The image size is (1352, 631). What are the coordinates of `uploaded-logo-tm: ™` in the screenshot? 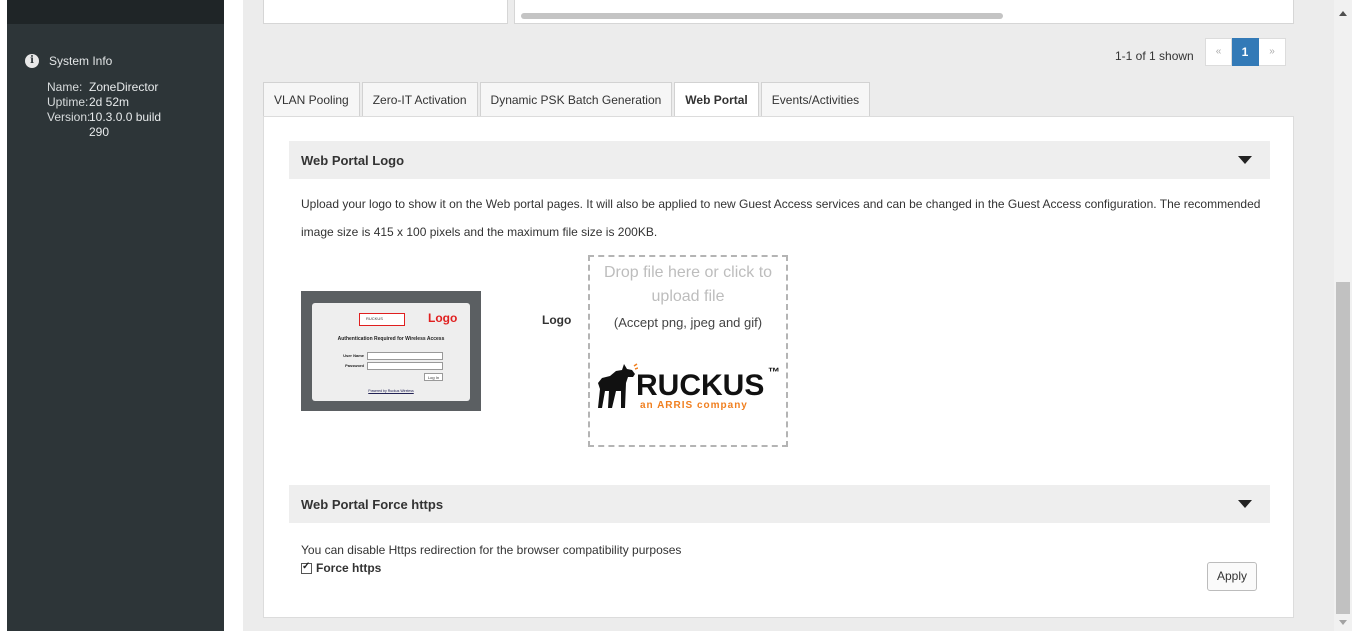 It's located at (774, 372).